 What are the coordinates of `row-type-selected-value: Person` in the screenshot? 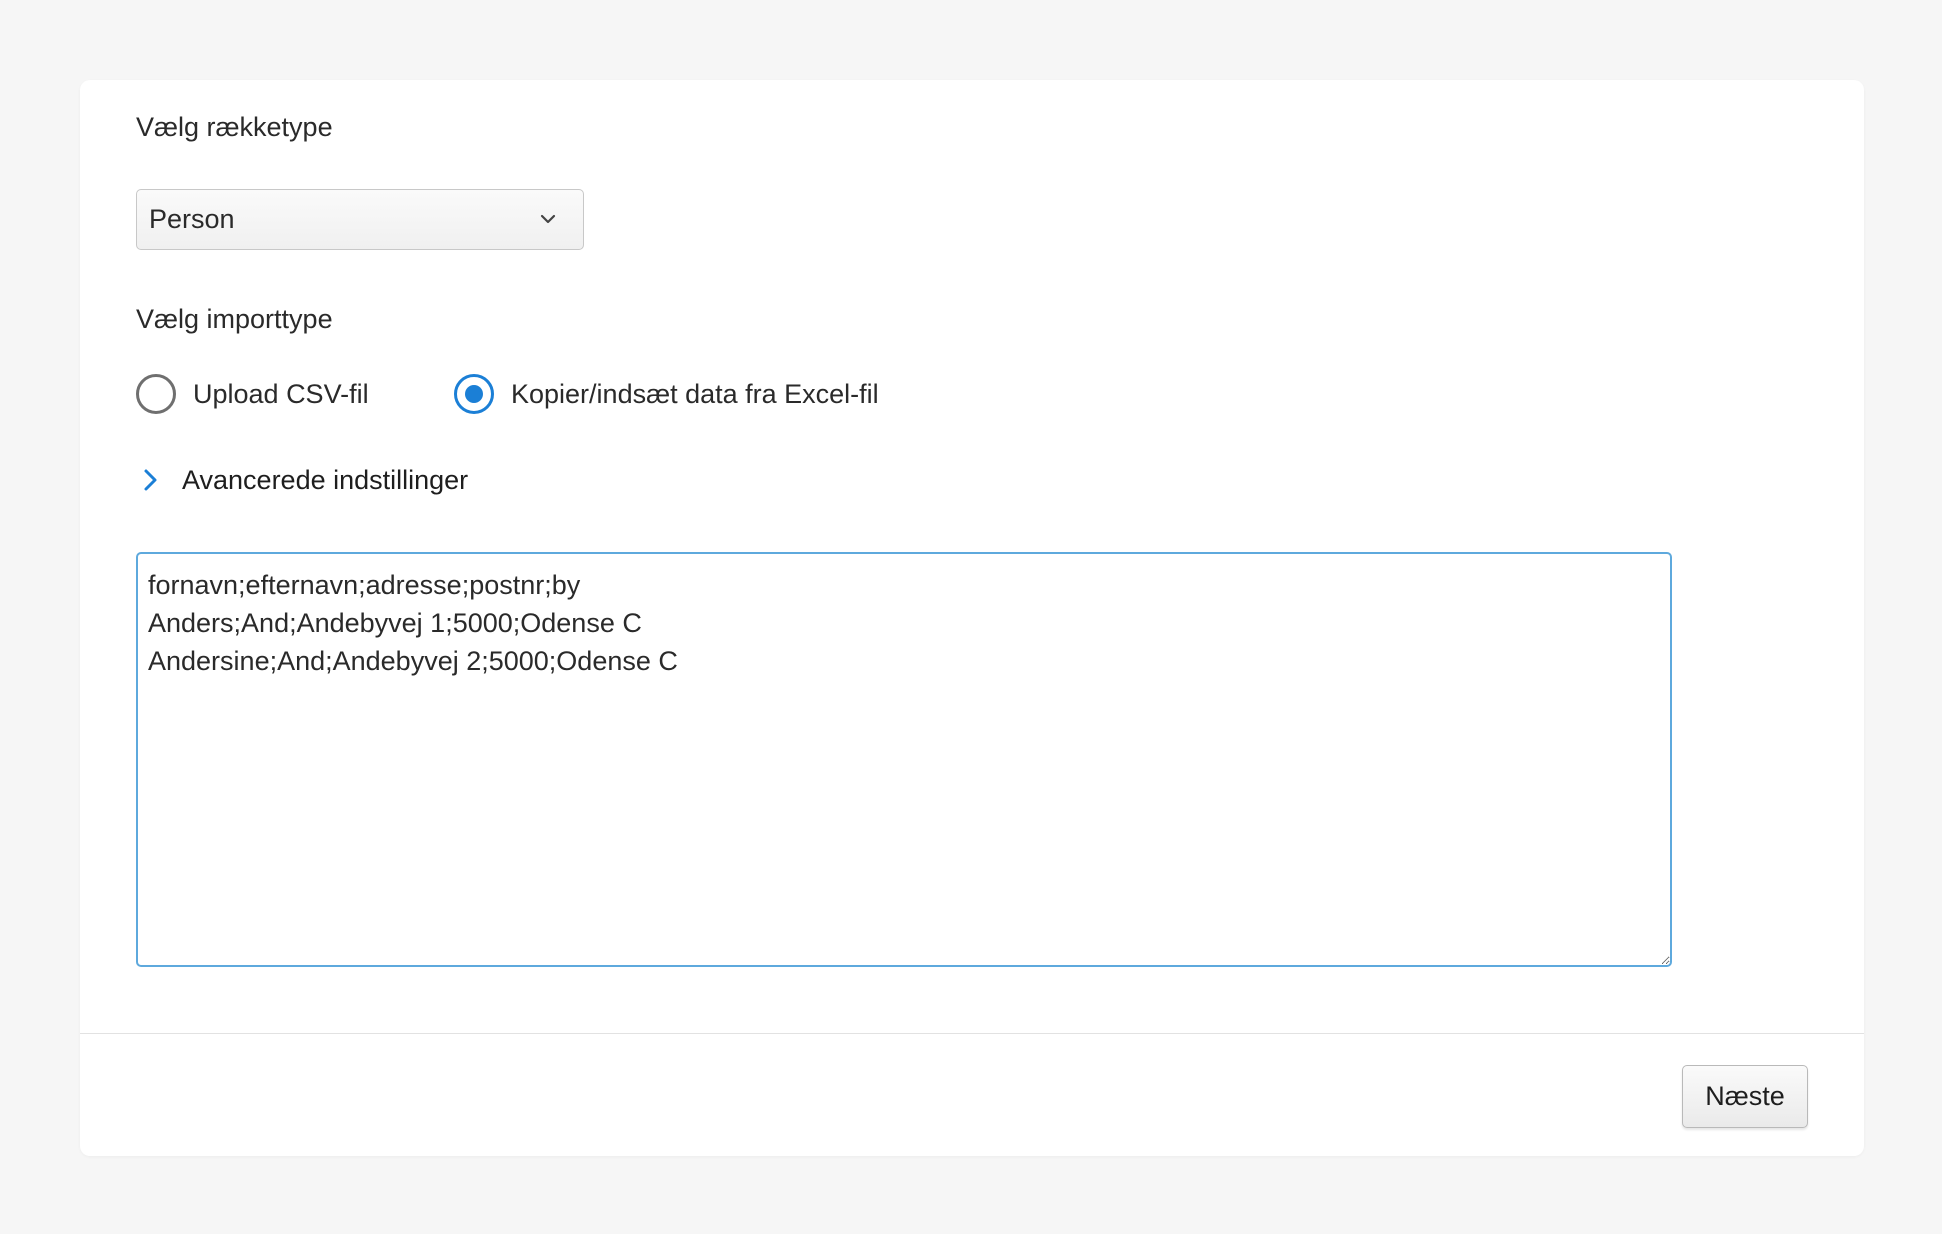 It's located at (192, 219).